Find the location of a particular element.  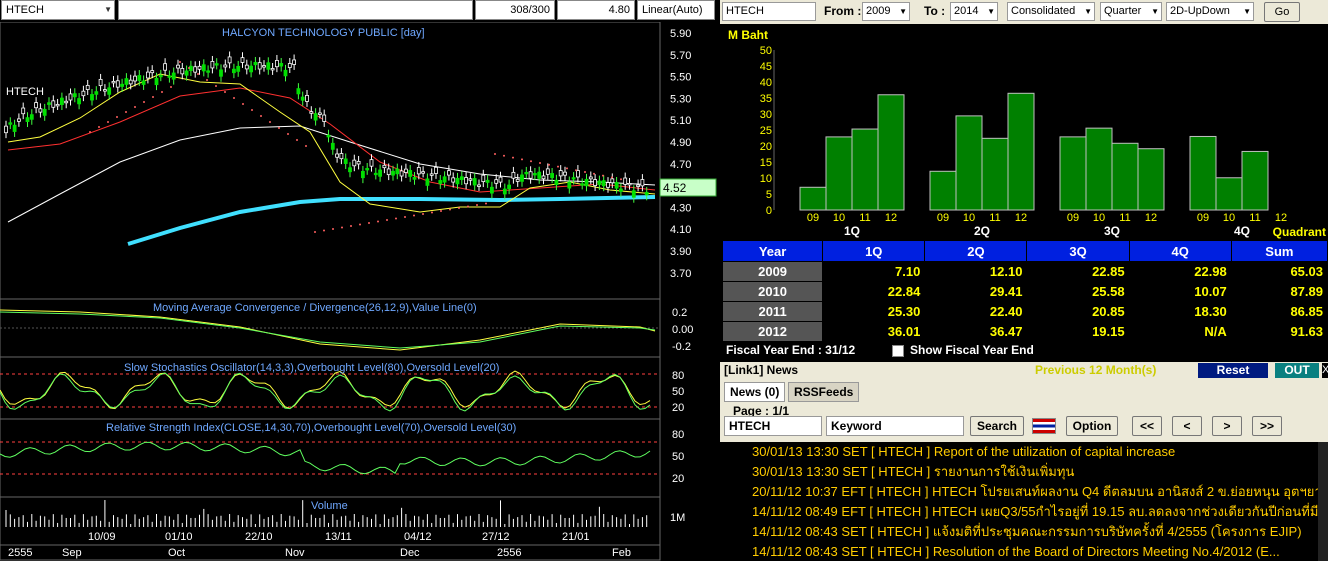

out-button: OUT is located at coordinates (1297, 370).